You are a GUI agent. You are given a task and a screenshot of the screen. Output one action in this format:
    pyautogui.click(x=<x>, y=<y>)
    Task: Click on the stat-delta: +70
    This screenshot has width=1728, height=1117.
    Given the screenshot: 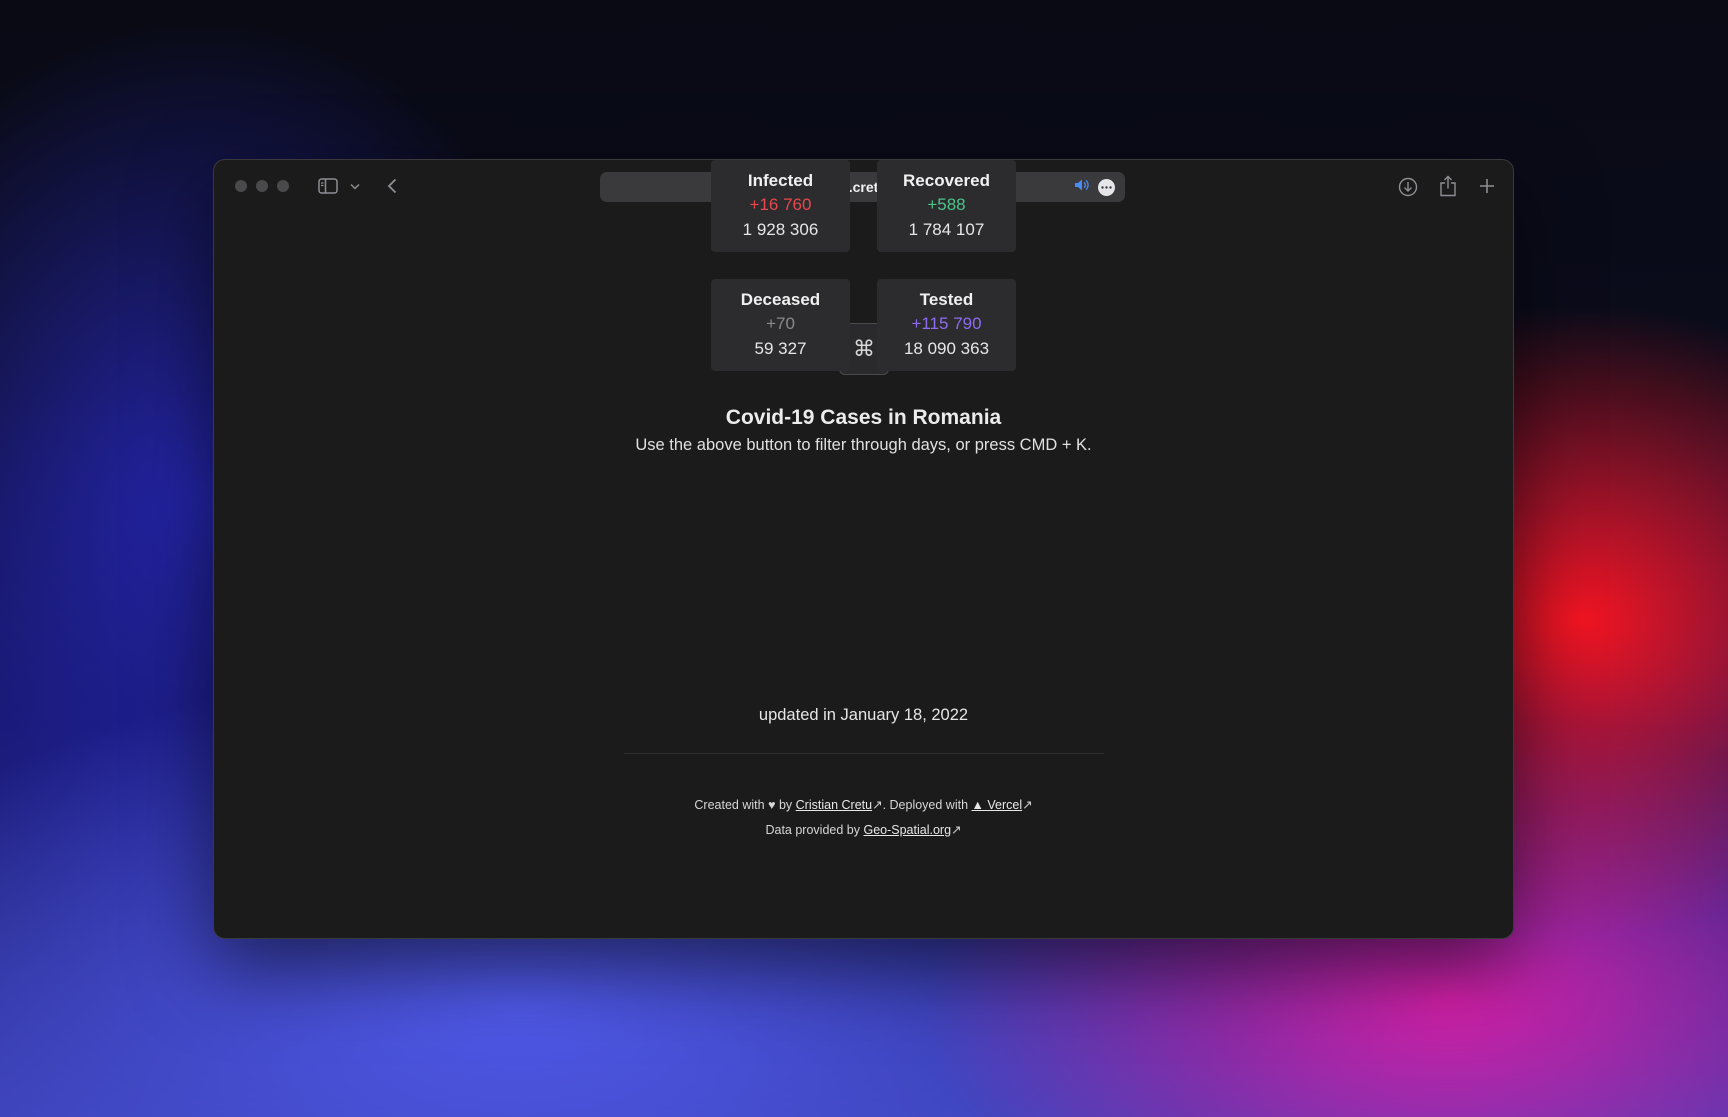 What is the action you would take?
    pyautogui.click(x=780, y=323)
    